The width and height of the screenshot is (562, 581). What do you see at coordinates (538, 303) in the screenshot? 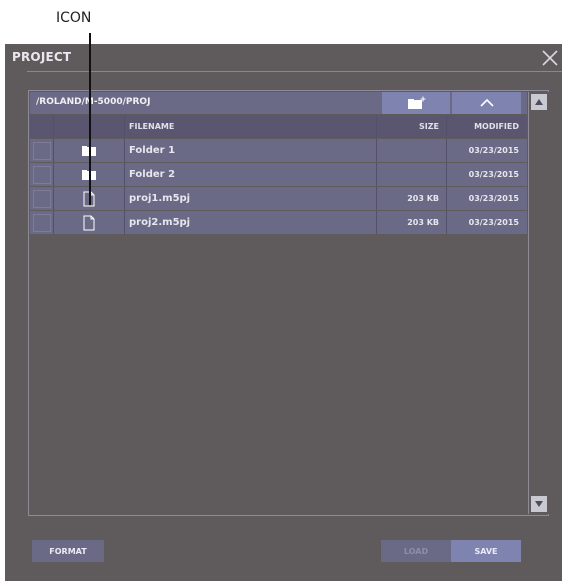
I see `scrollbar` at bounding box center [538, 303].